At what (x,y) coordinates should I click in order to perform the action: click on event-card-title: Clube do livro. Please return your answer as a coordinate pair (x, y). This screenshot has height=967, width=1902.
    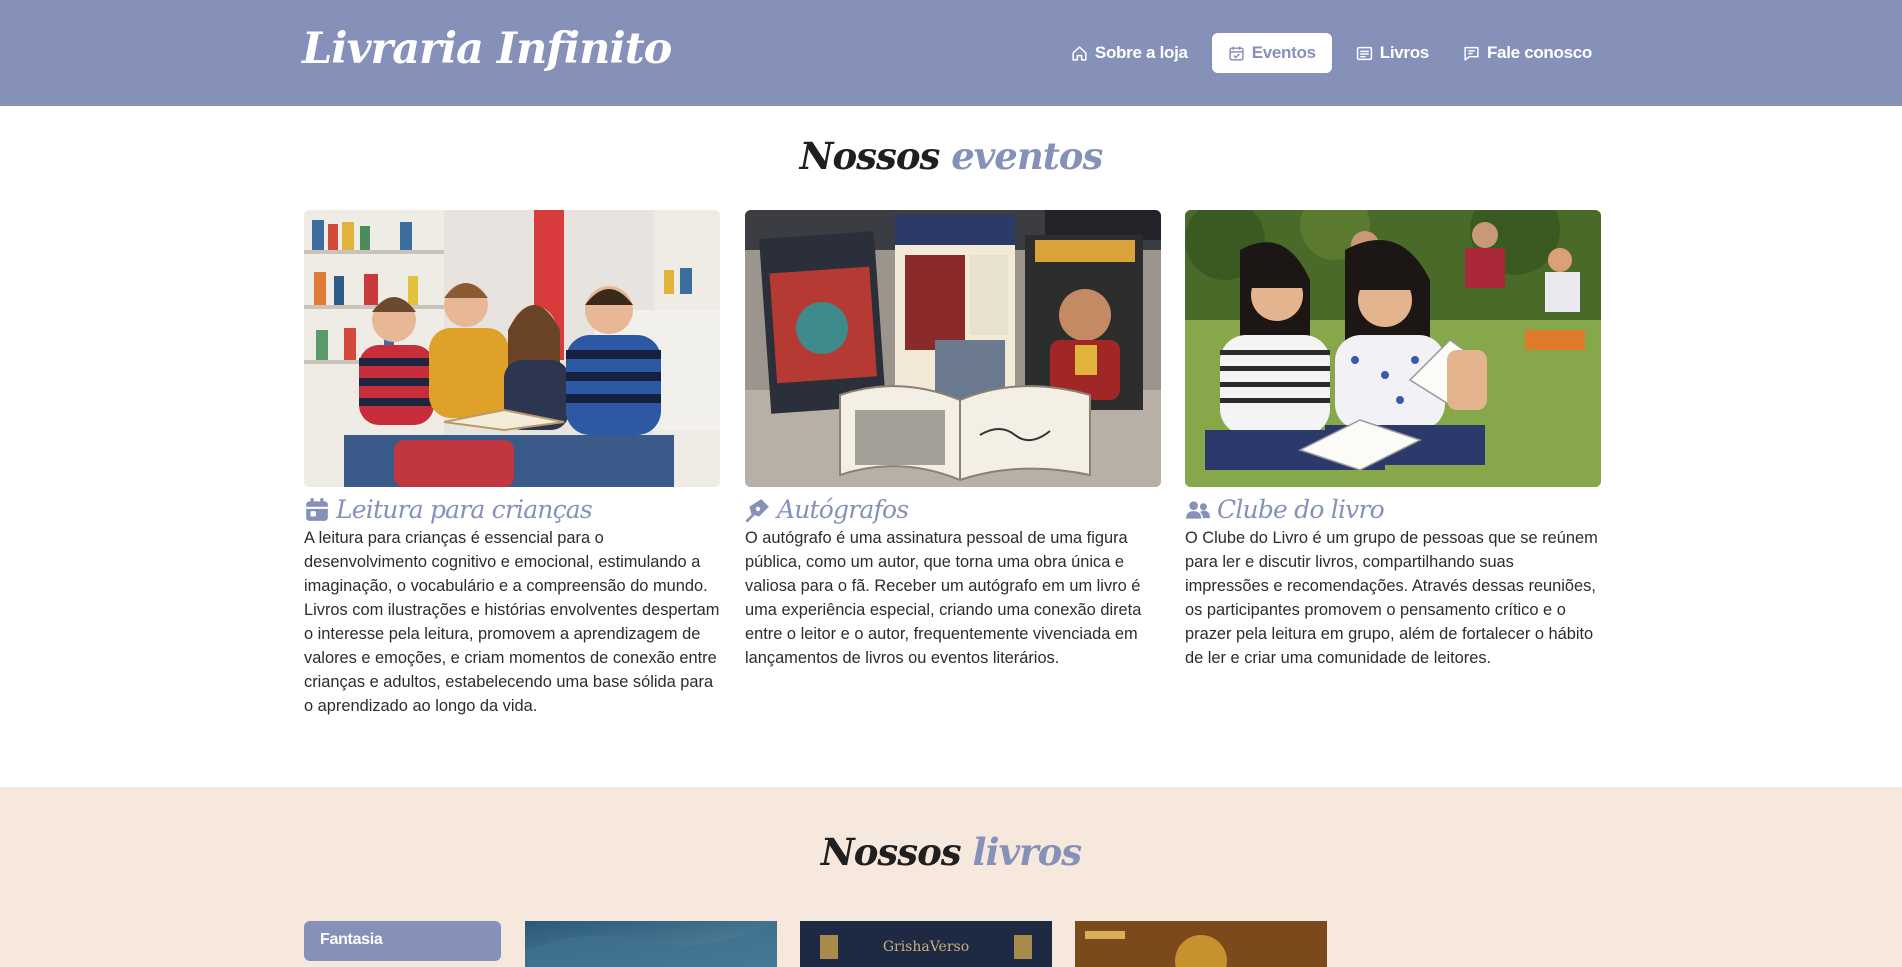
    Looking at the image, I should click on (1393, 509).